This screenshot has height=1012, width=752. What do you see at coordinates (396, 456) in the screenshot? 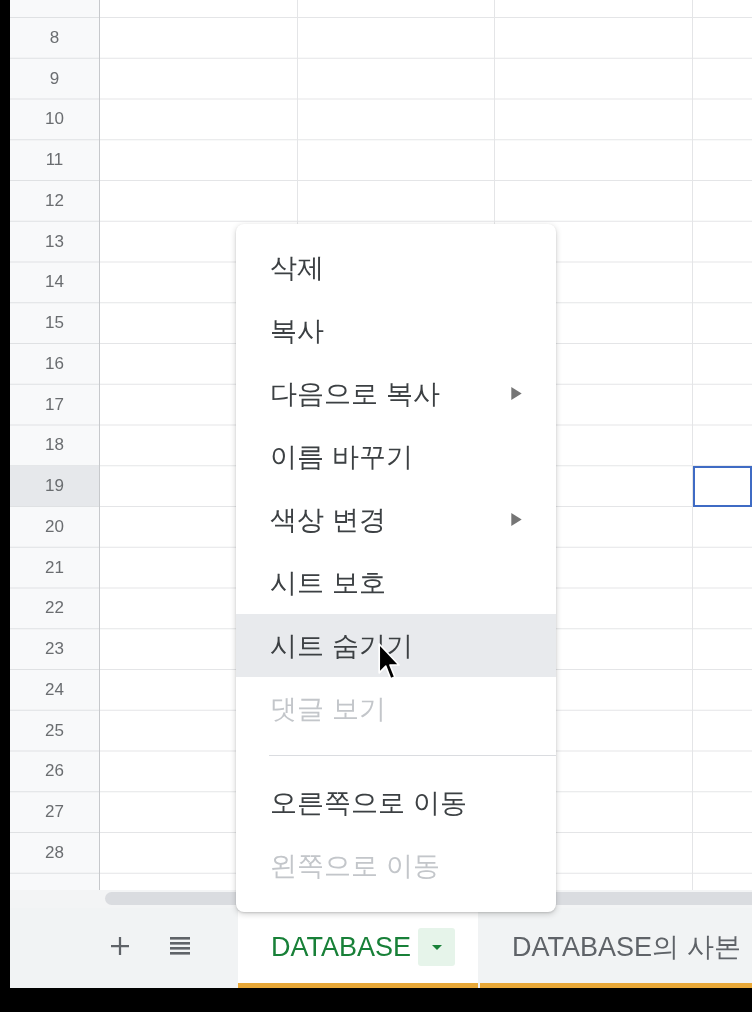
I see `menu-item: 이름 바꾸기` at bounding box center [396, 456].